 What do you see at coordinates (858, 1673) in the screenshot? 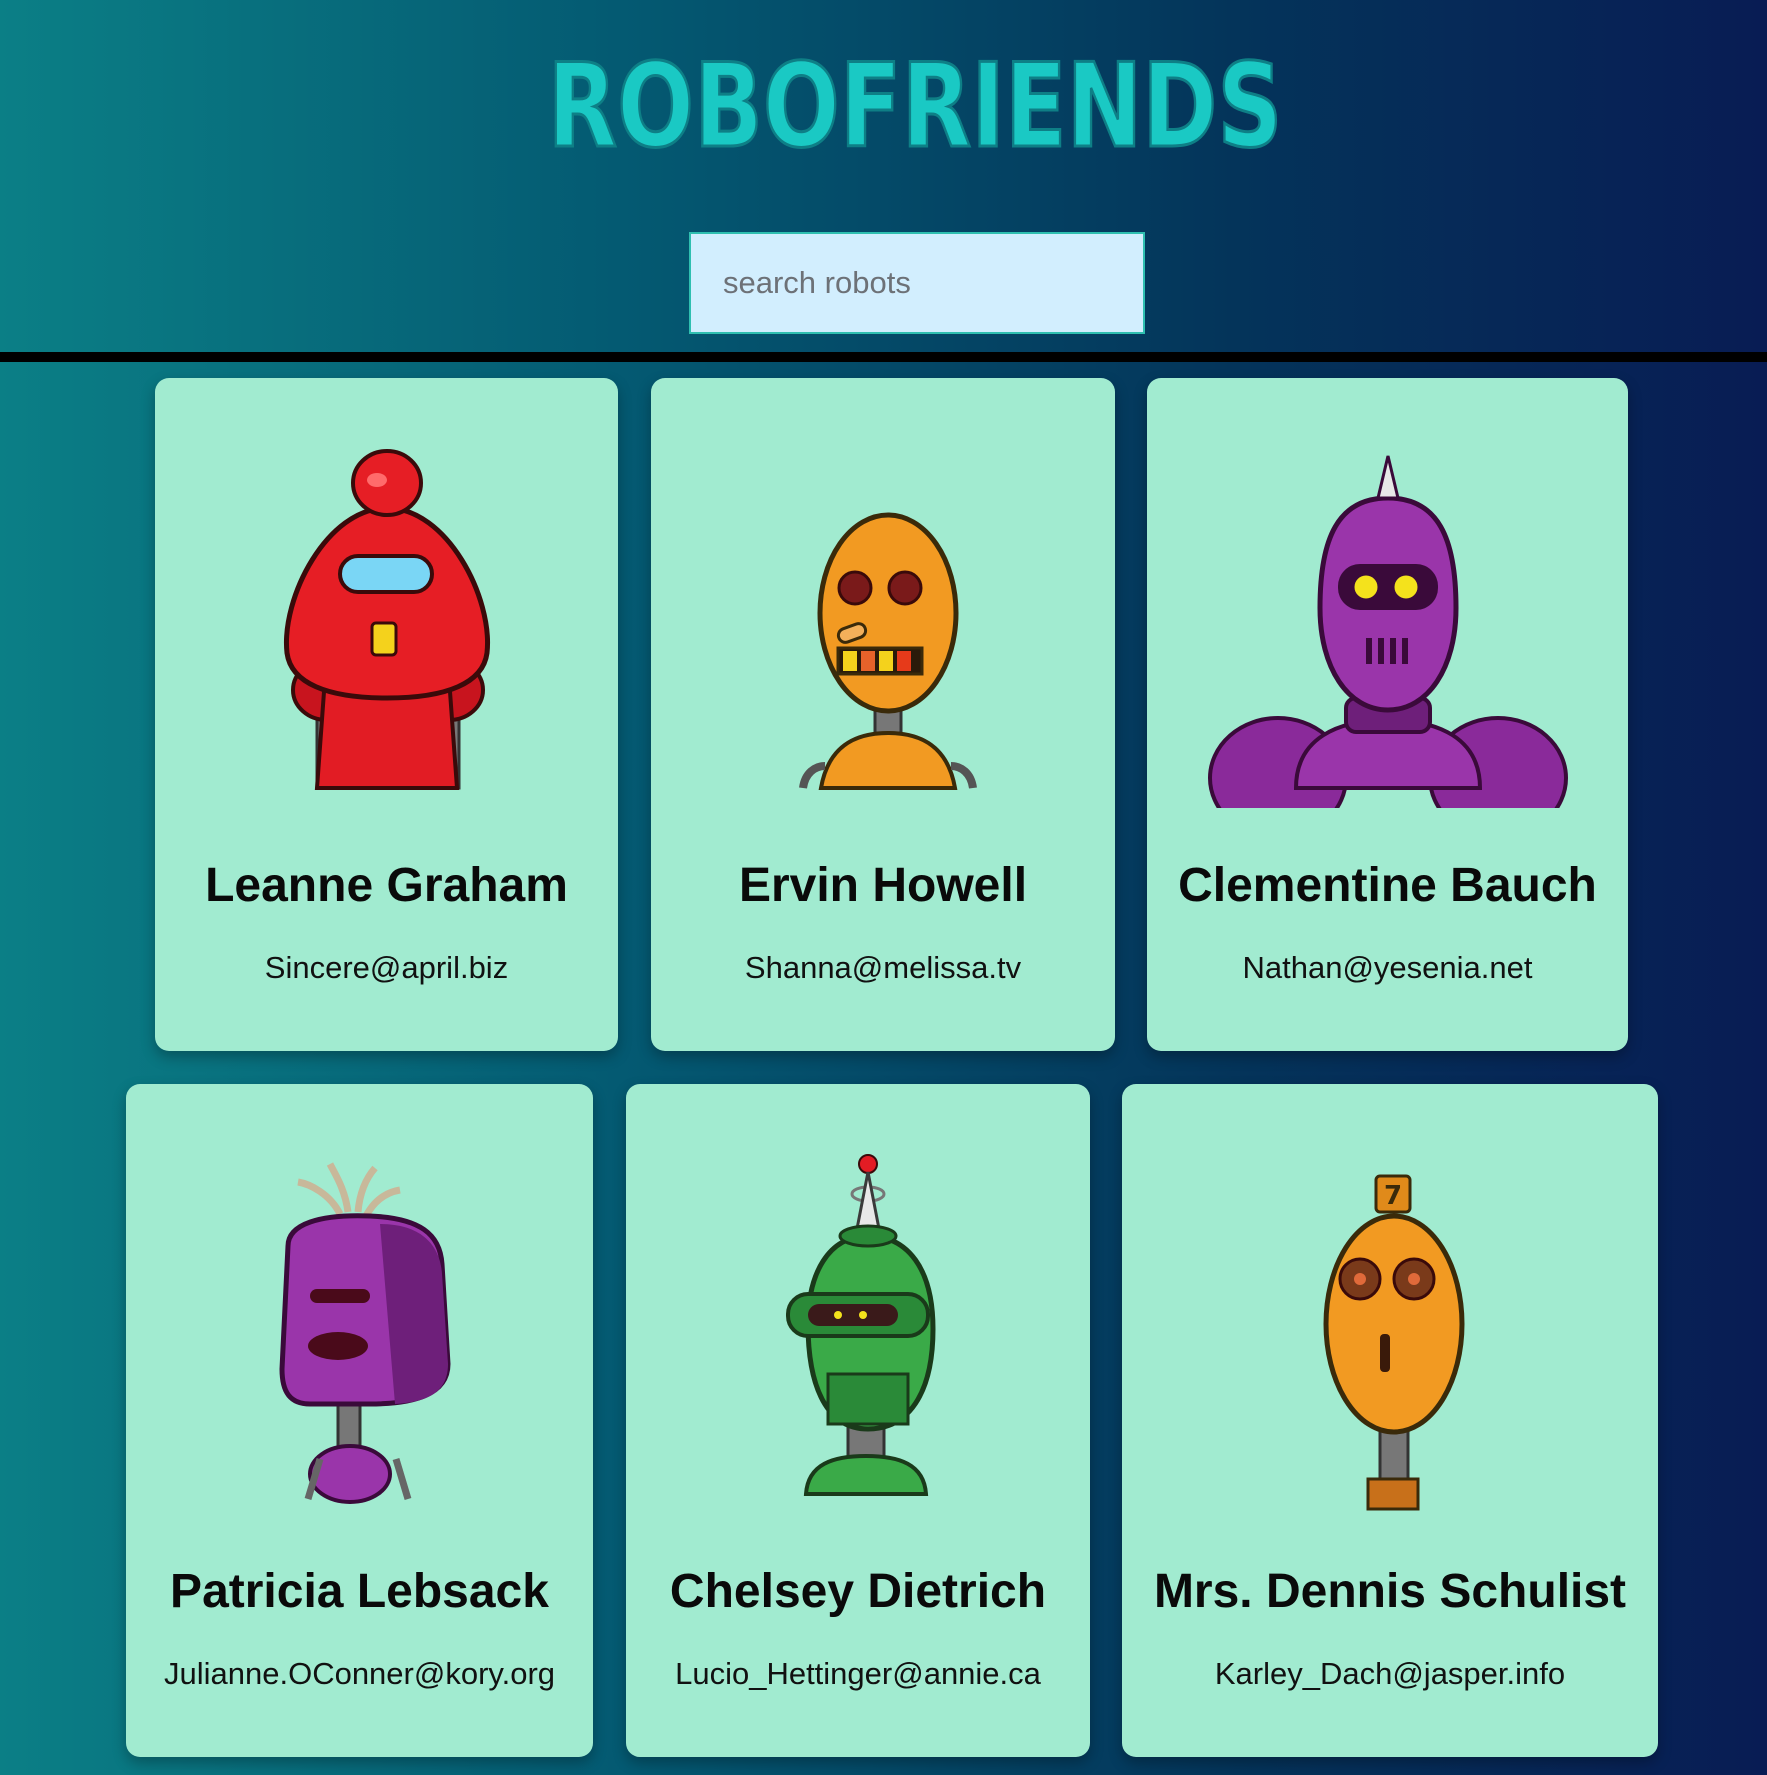
I see `robot-email: Lucio_Hettinger@annie.ca` at bounding box center [858, 1673].